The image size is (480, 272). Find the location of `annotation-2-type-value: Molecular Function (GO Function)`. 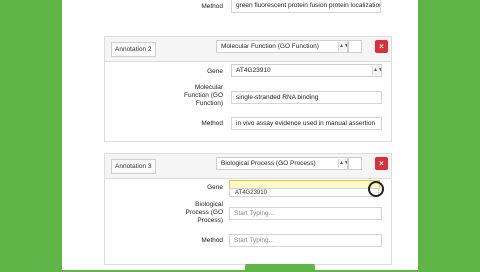

annotation-2-type-value: Molecular Function (GO Function) is located at coordinates (270, 46).